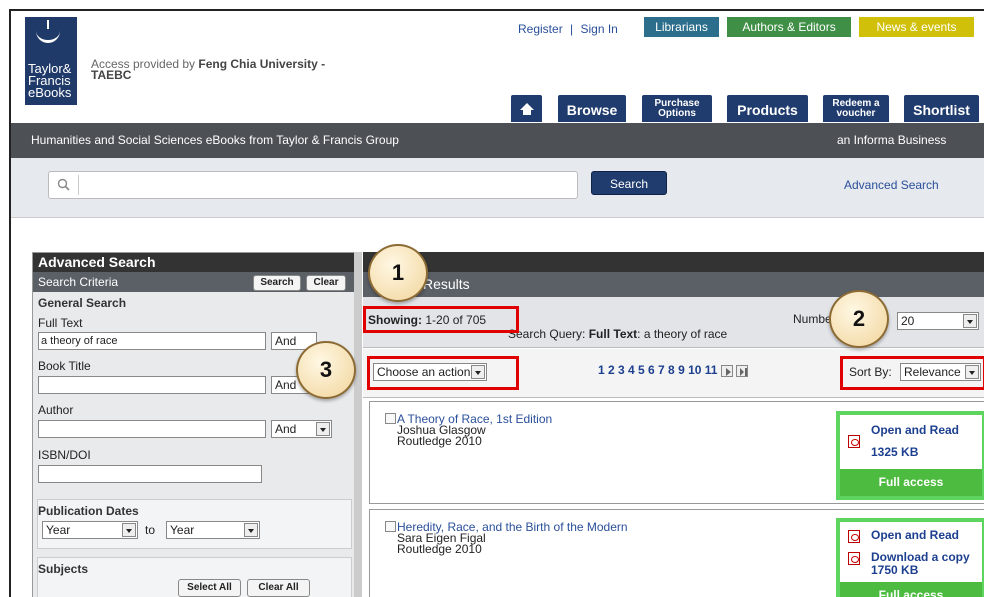  Describe the element at coordinates (629, 183) in the screenshot. I see `search-button: Search` at that location.